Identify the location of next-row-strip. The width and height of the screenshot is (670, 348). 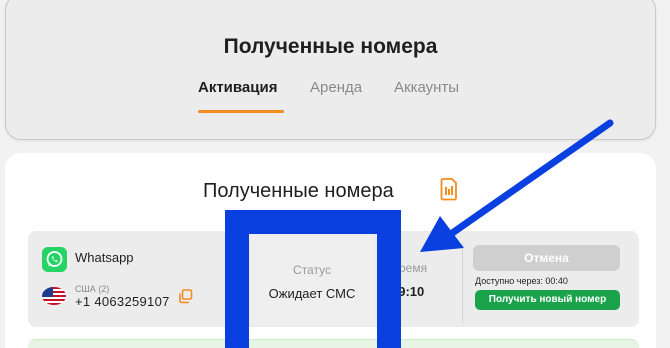
(333, 343).